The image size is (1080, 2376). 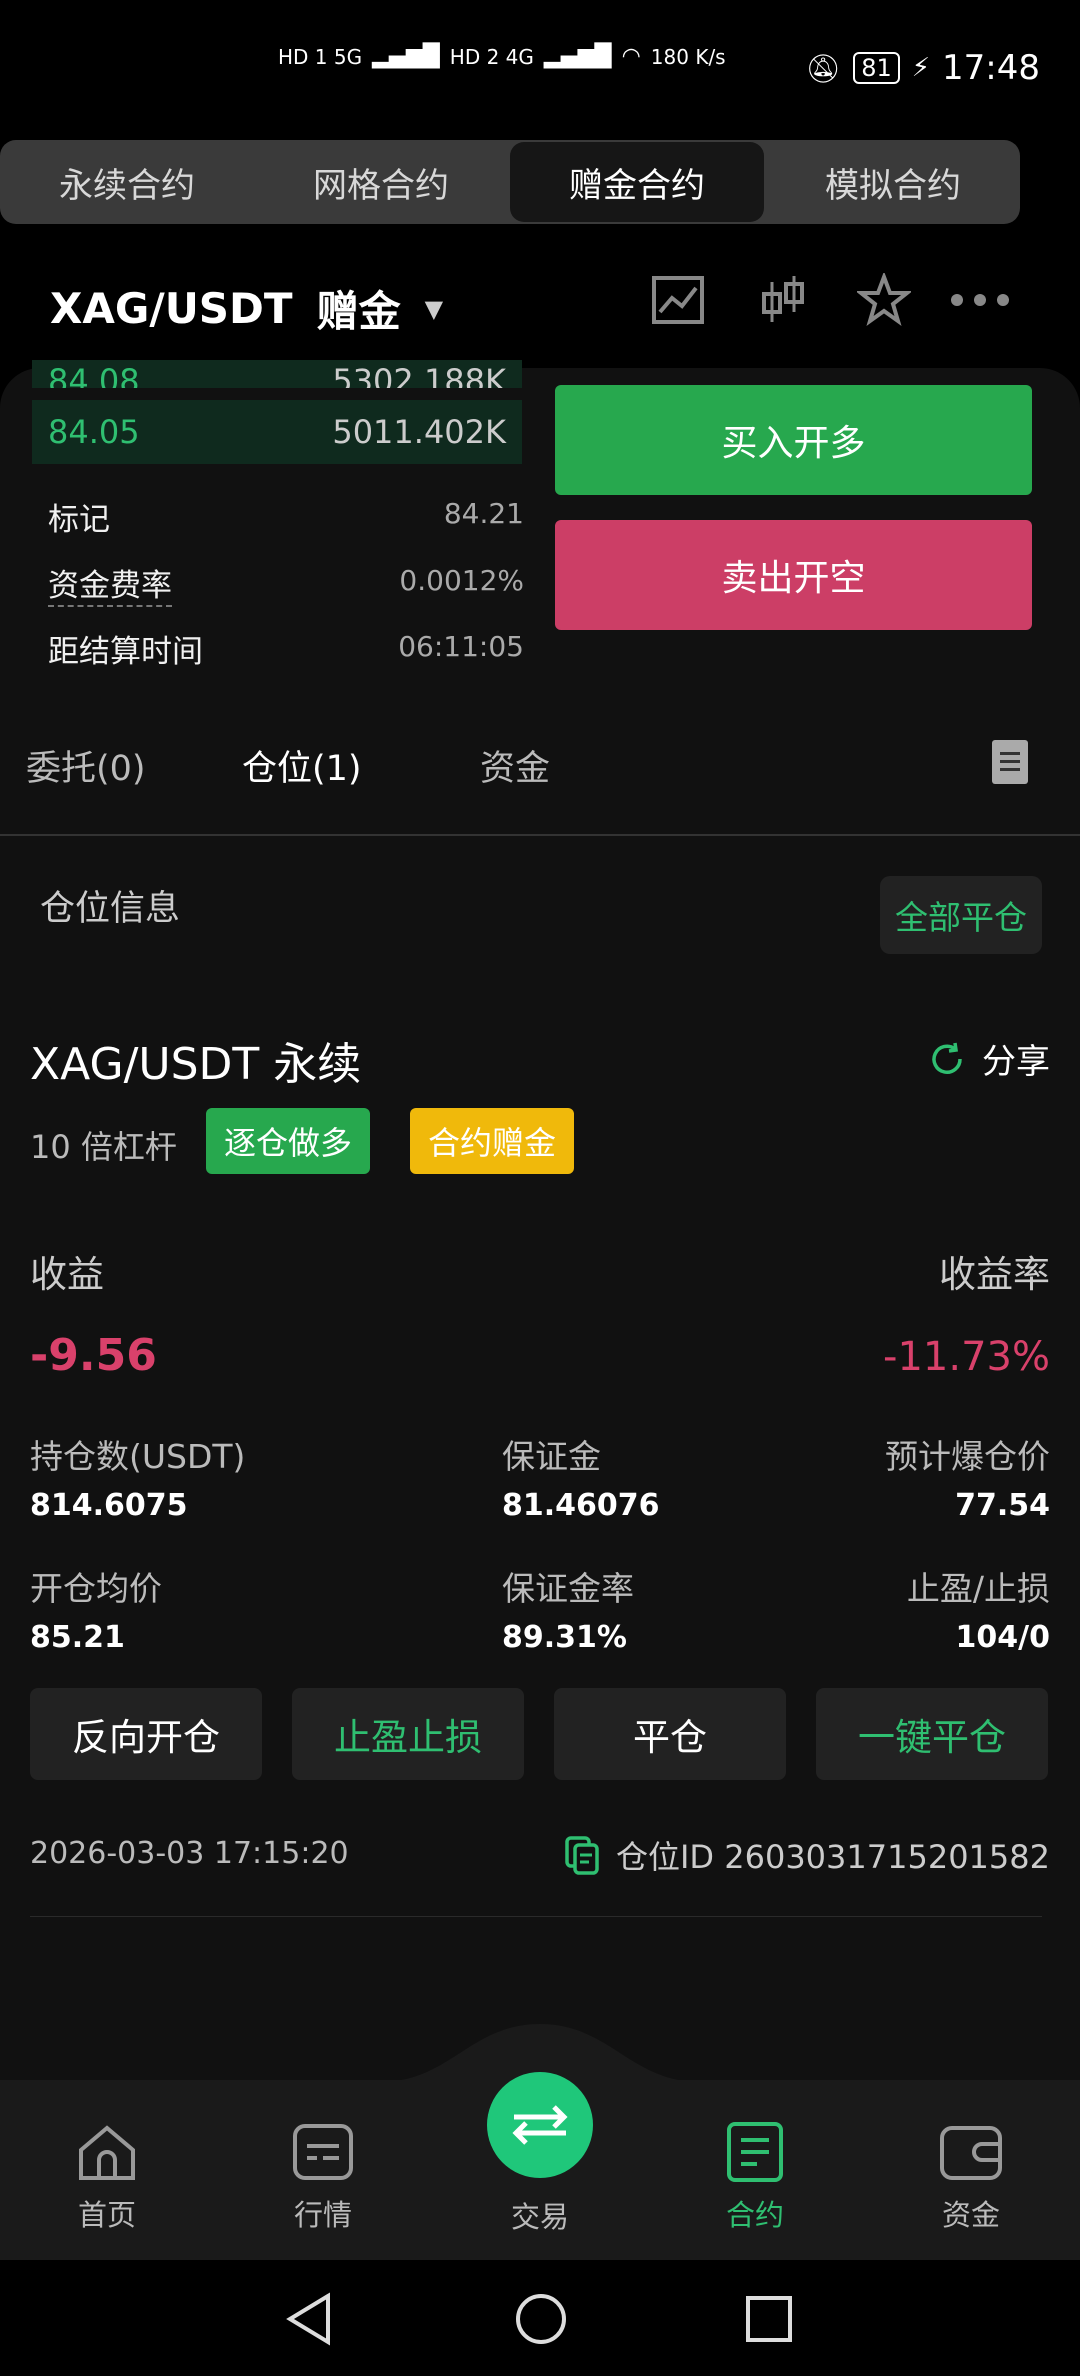 I want to click on more-icon, so click(x=980, y=300).